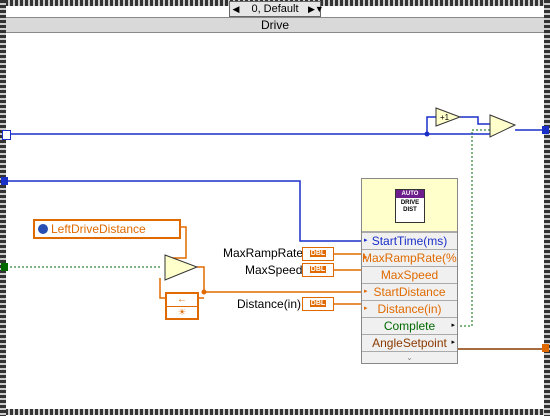  Describe the element at coordinates (498, 346) in the screenshot. I see `wire-angle` at that location.